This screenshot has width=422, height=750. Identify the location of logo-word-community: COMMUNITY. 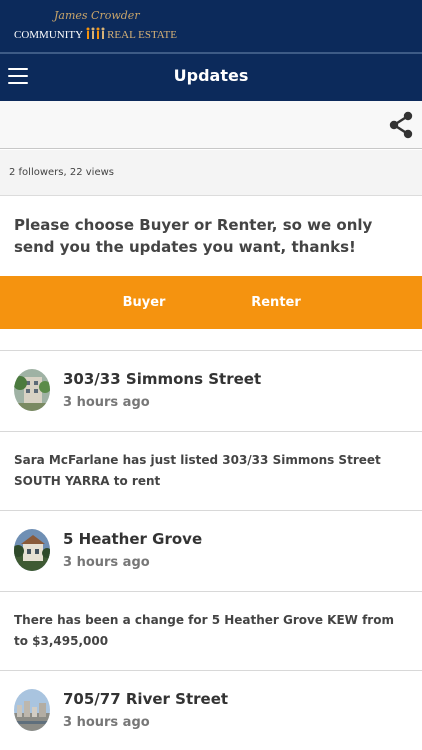
(49, 35).